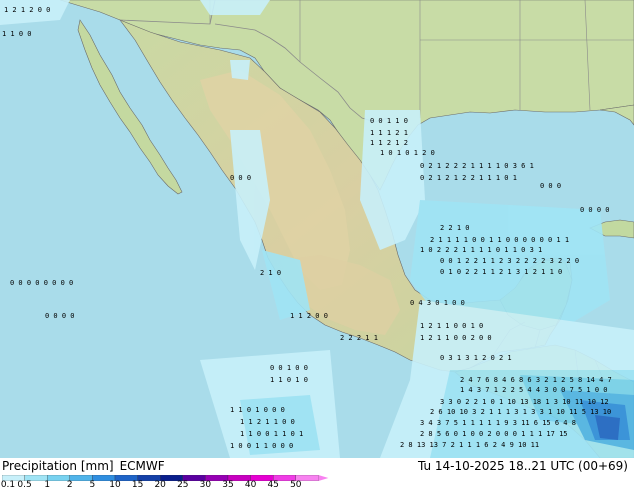 This screenshot has width=634, height=490. I want to click on map-title: Precipitation [mm] ECMWF, so click(86, 466).